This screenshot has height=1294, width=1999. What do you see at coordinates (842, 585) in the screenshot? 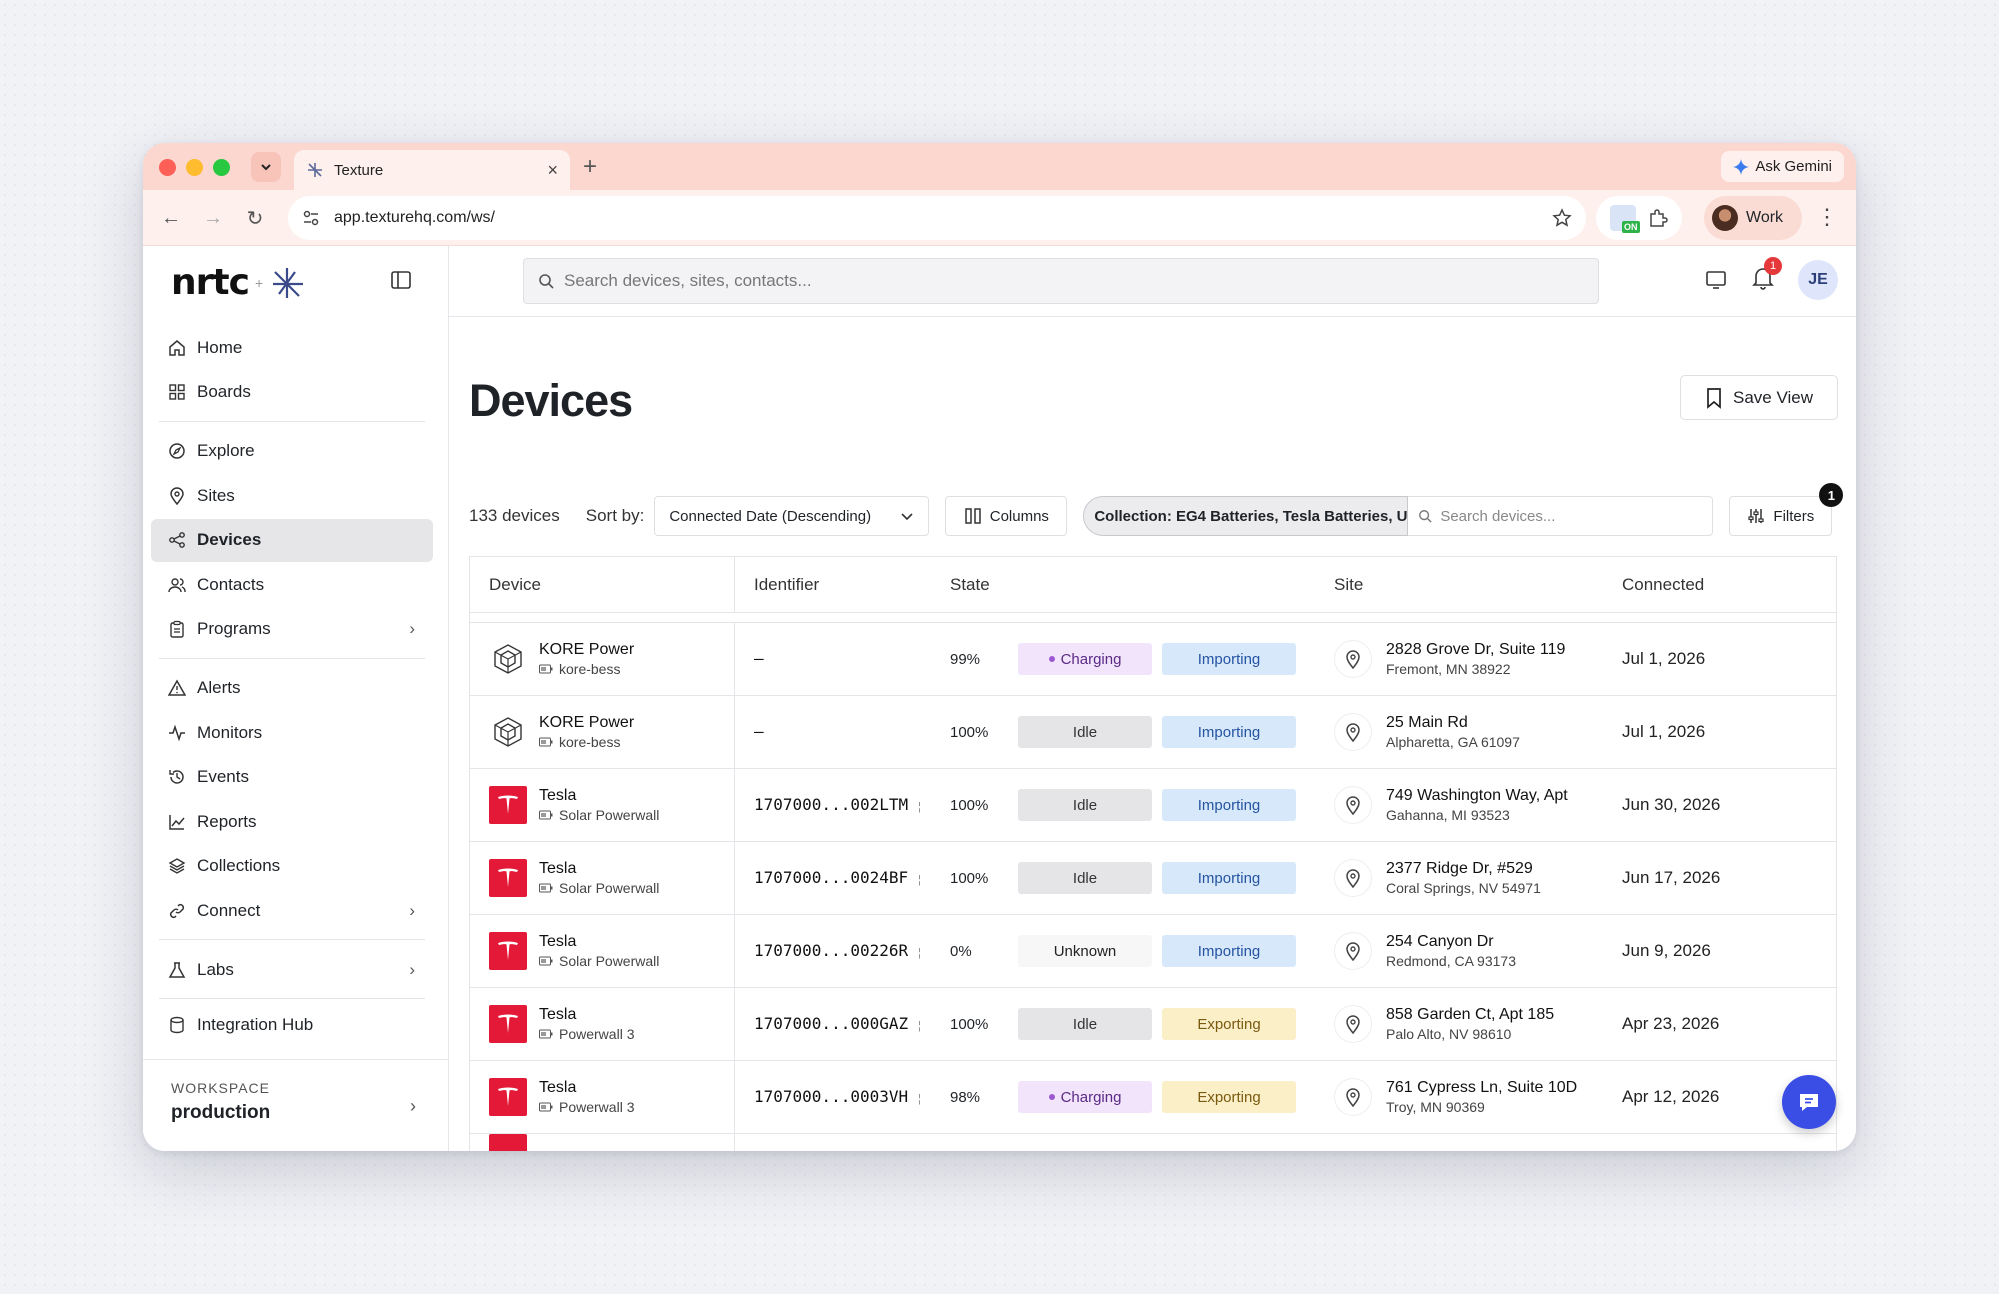
I see `header-identifier: Identifier` at bounding box center [842, 585].